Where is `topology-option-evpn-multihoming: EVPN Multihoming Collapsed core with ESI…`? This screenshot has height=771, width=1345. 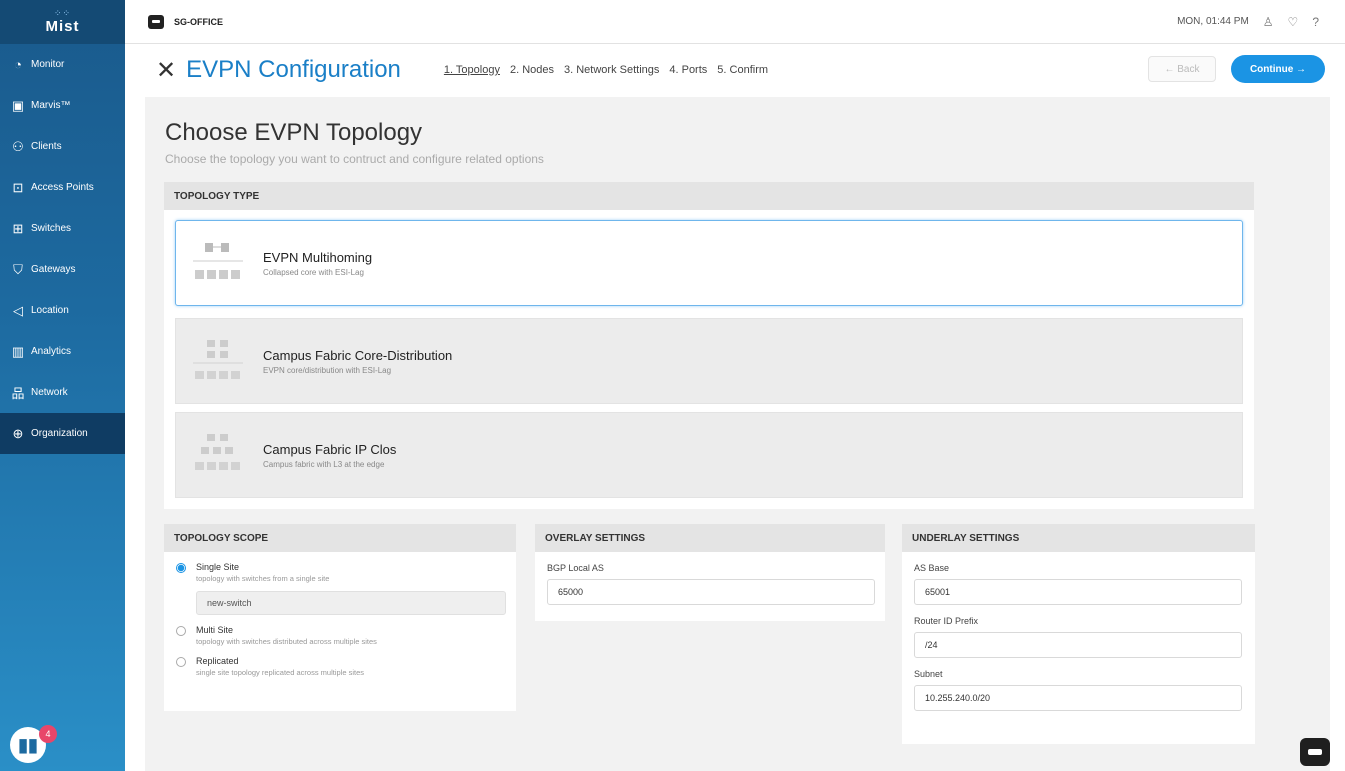 topology-option-evpn-multihoming: EVPN Multihoming Collapsed core with ESI… is located at coordinates (709, 263).